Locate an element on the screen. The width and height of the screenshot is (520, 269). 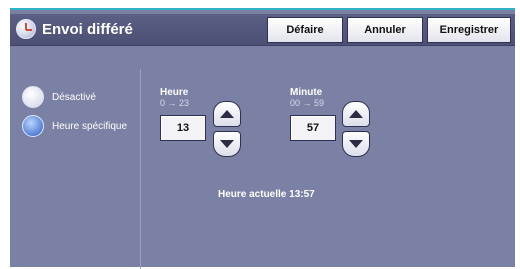
minute-up-button is located at coordinates (356, 114).